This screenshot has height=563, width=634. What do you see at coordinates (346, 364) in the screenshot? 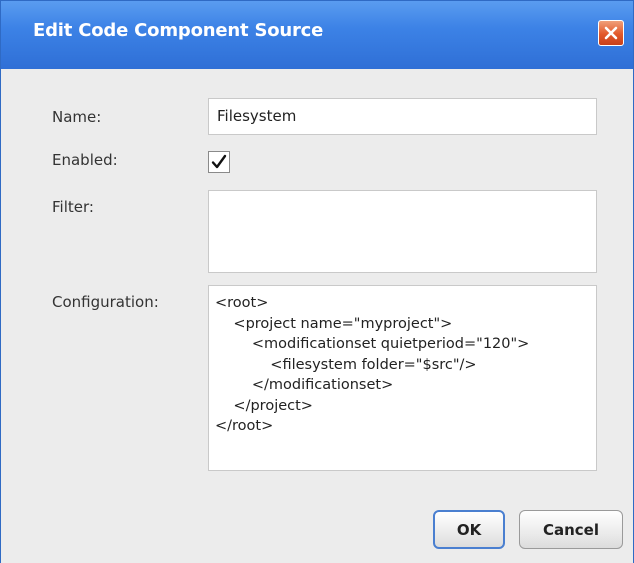
I see `config-line: <filesystem folder="$src"/>` at bounding box center [346, 364].